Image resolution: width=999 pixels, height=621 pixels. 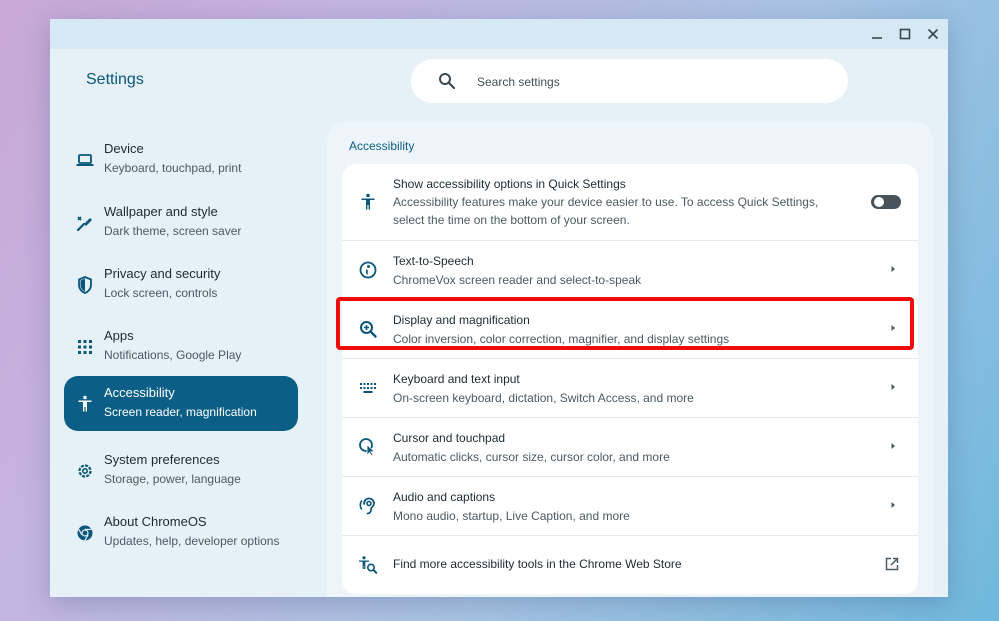 I want to click on sidebar-item-subtitle: Screen reader, magnification, so click(x=180, y=412).